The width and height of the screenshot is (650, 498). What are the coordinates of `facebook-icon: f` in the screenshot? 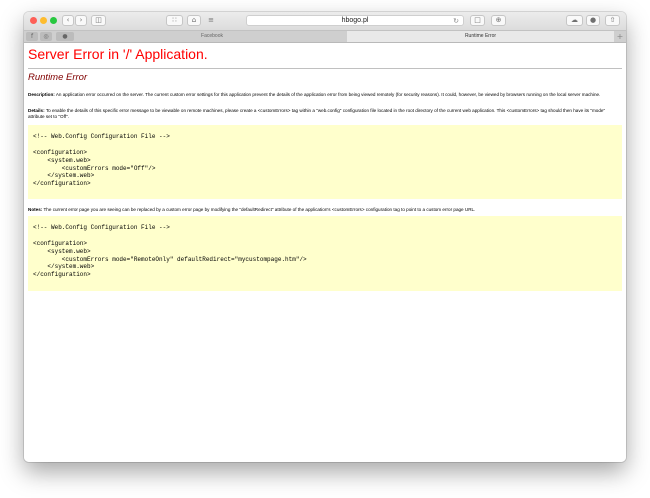 It's located at (32, 36).